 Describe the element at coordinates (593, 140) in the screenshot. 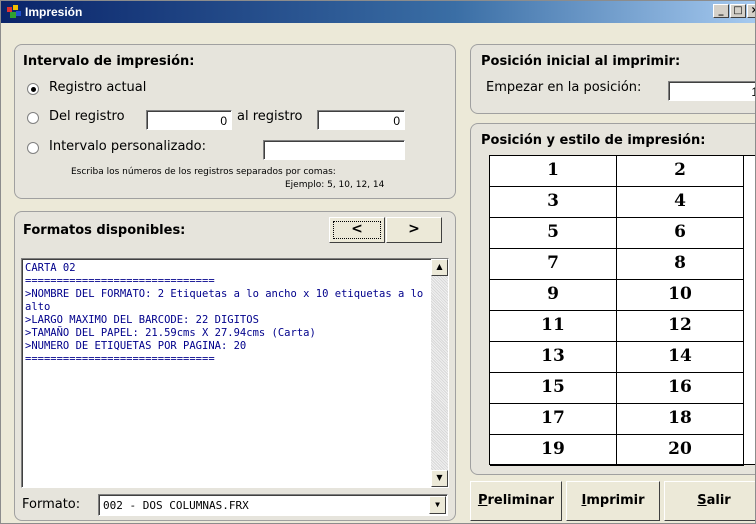

I see `layout-title: Posición y estilo de impresión:` at that location.